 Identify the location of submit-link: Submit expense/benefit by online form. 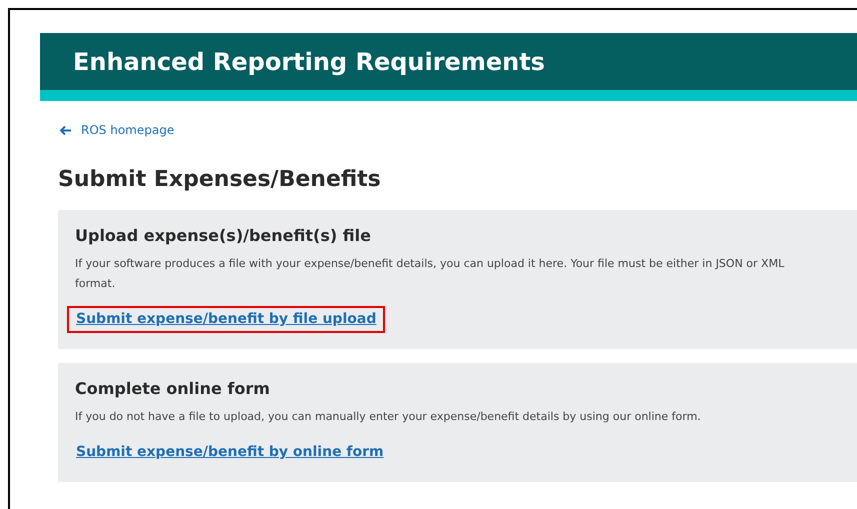
(230, 452).